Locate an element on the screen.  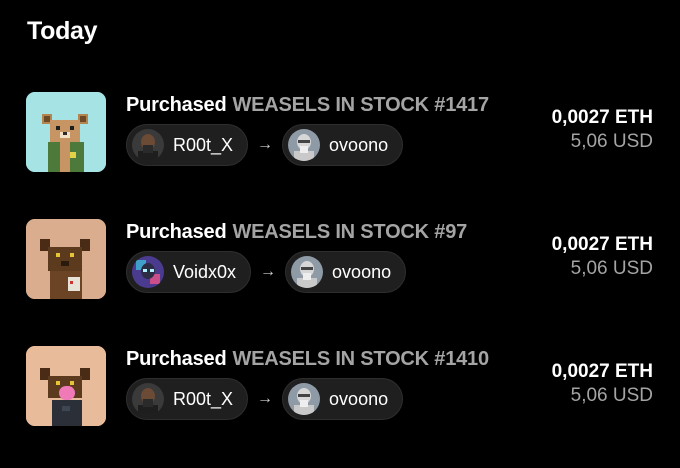
item-name-link: WEASELS IN STOCK #1410 is located at coordinates (360, 359).